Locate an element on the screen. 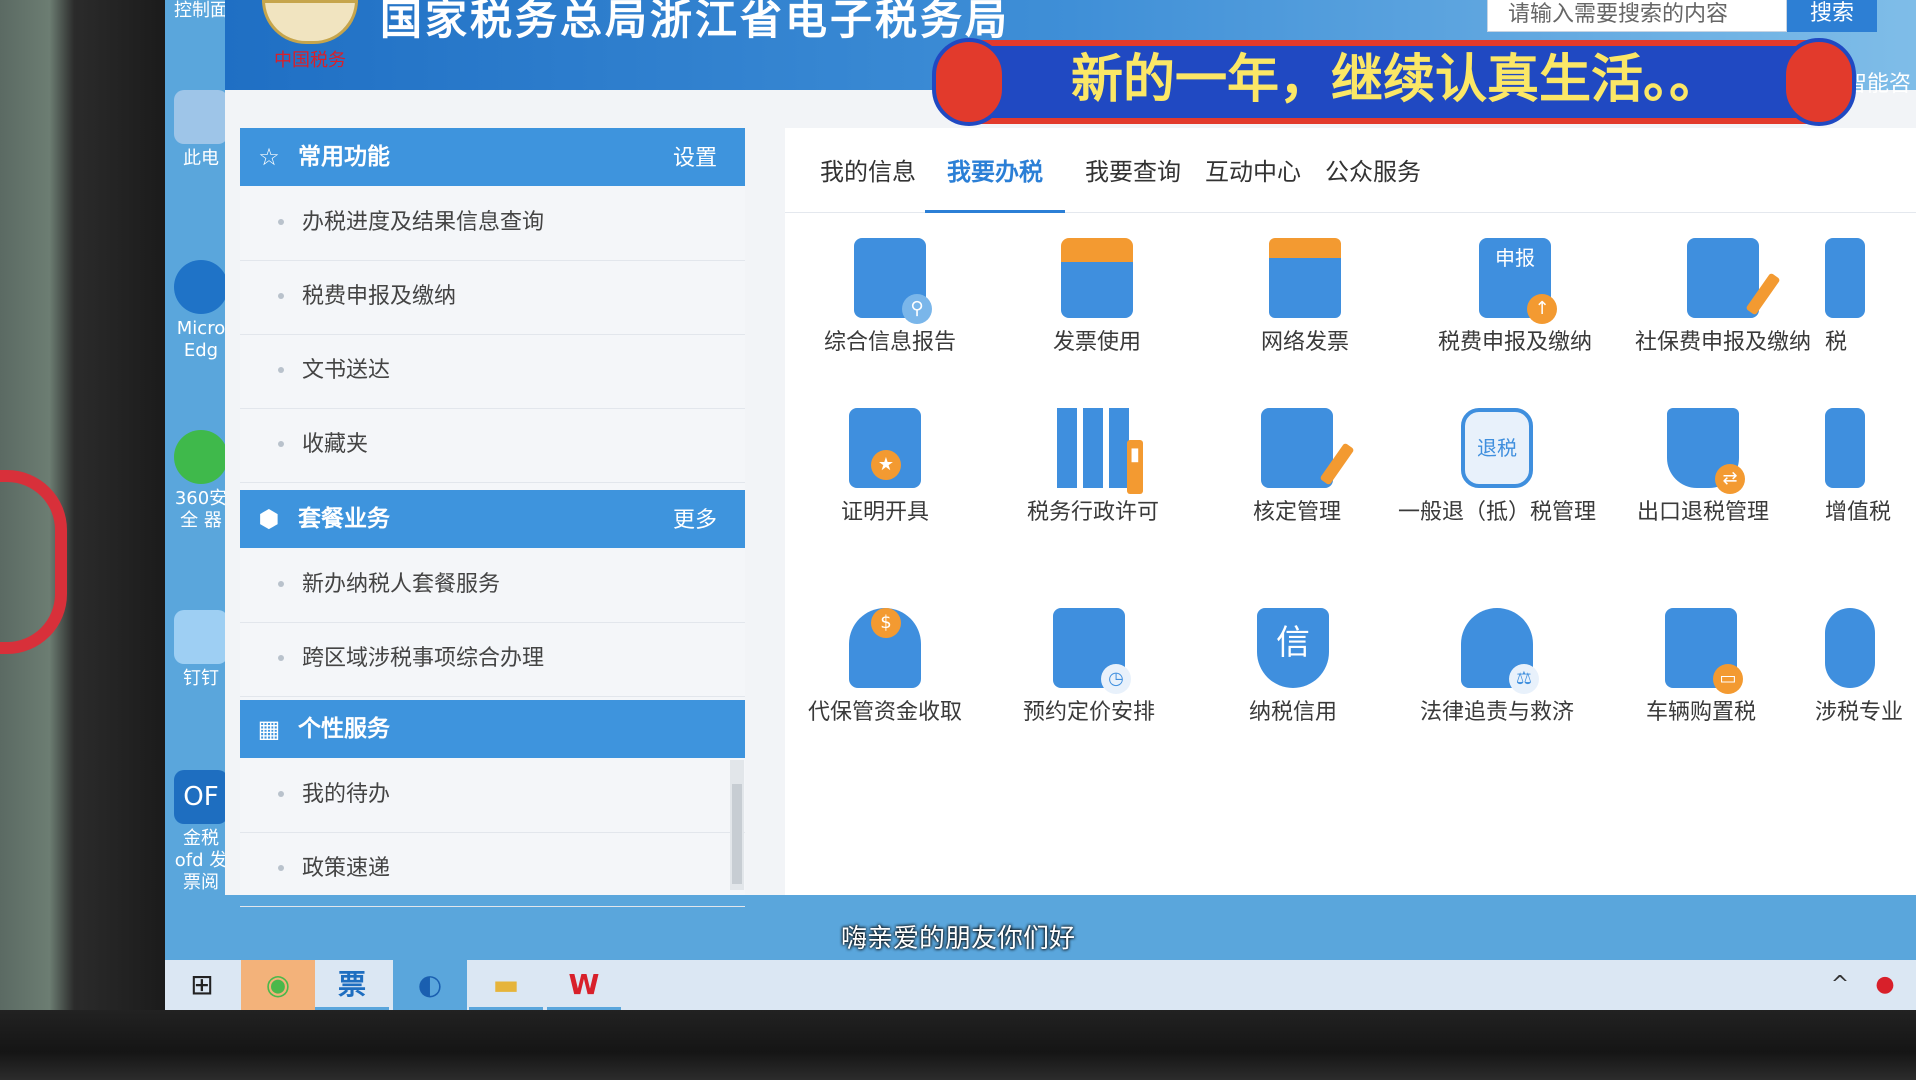  tax-emblem-logo: 中国税务 is located at coordinates (310, 35).